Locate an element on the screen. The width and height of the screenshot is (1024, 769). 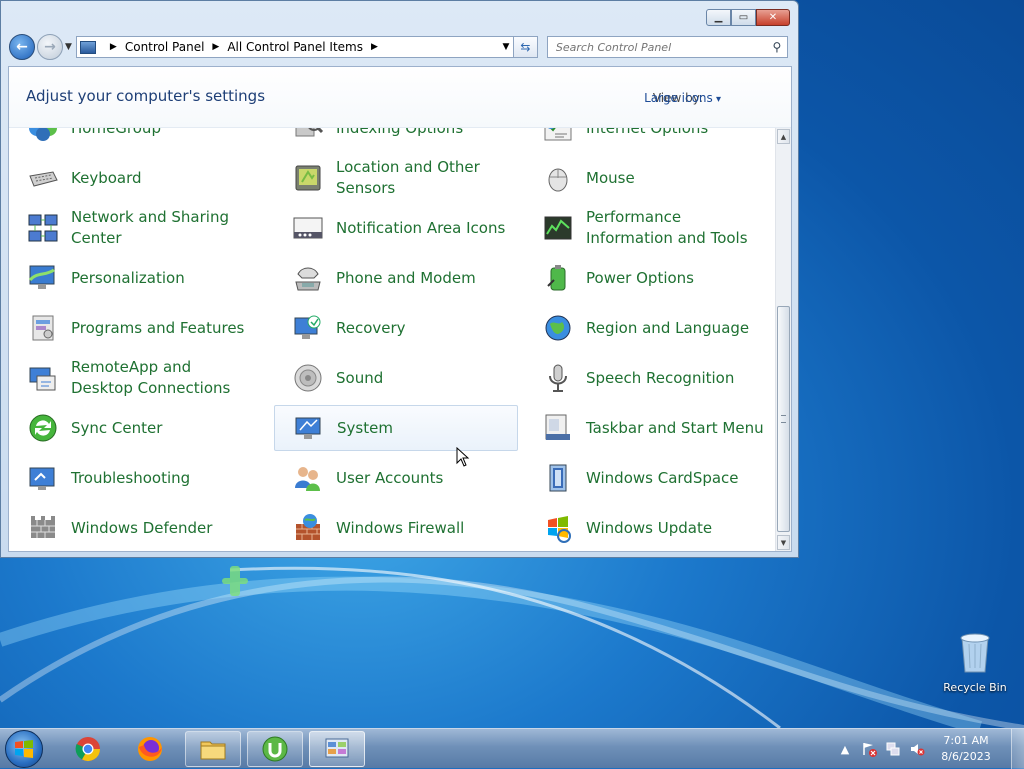
speech-recognition-icon is located at coordinates (558, 378).